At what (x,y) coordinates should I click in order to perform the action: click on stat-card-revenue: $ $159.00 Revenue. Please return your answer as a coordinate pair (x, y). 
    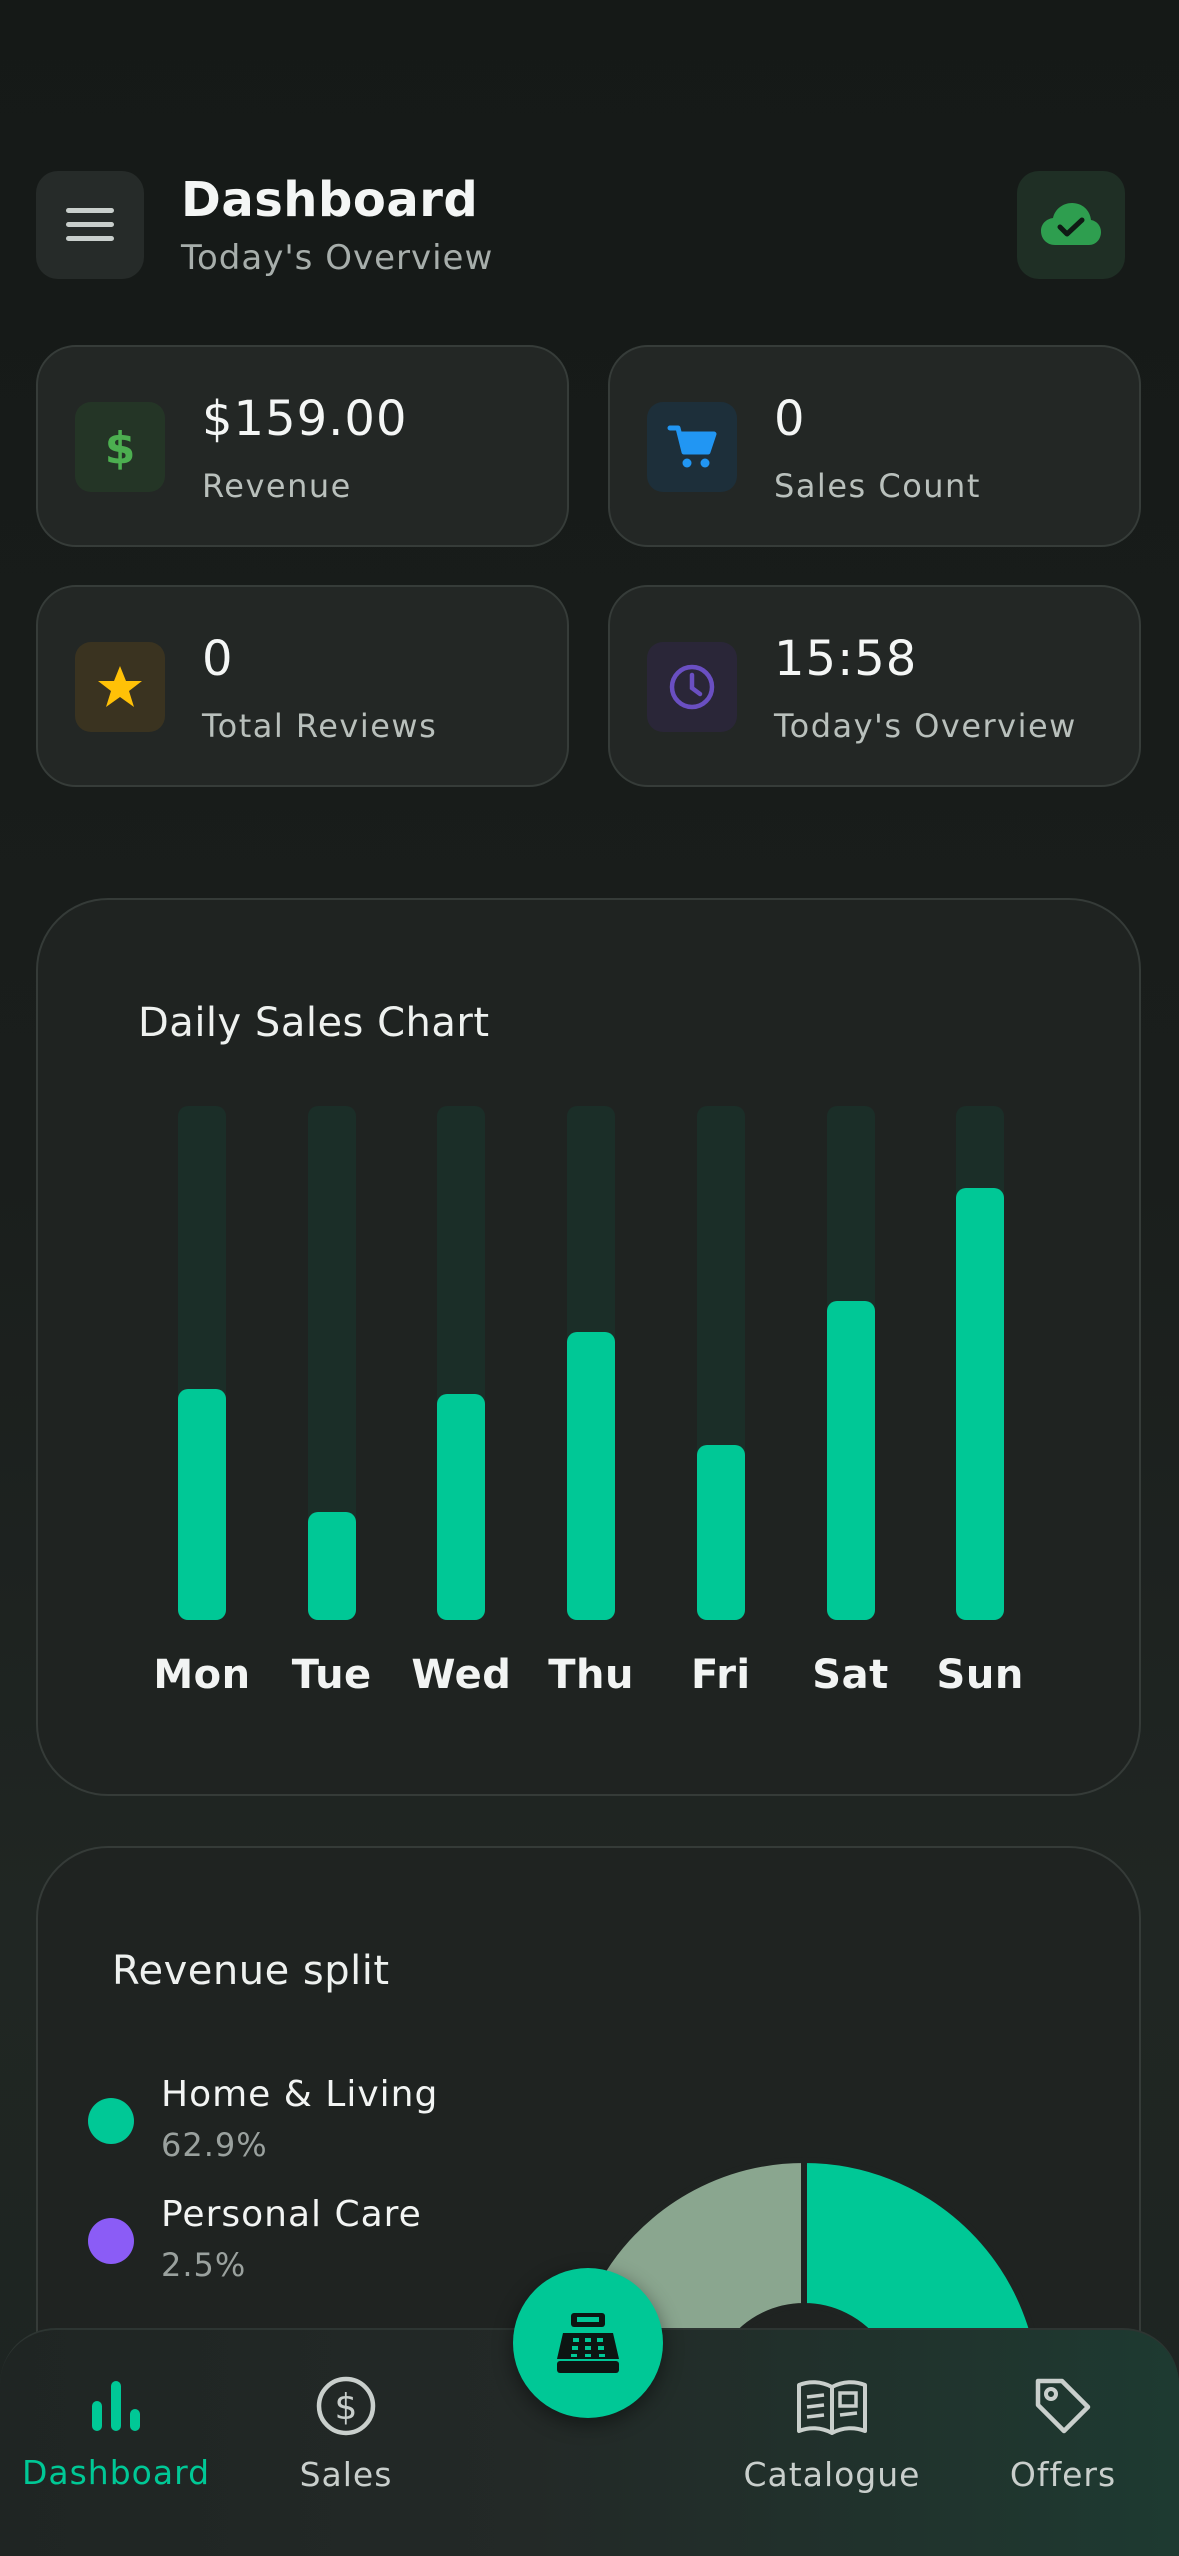
    Looking at the image, I should click on (302, 446).